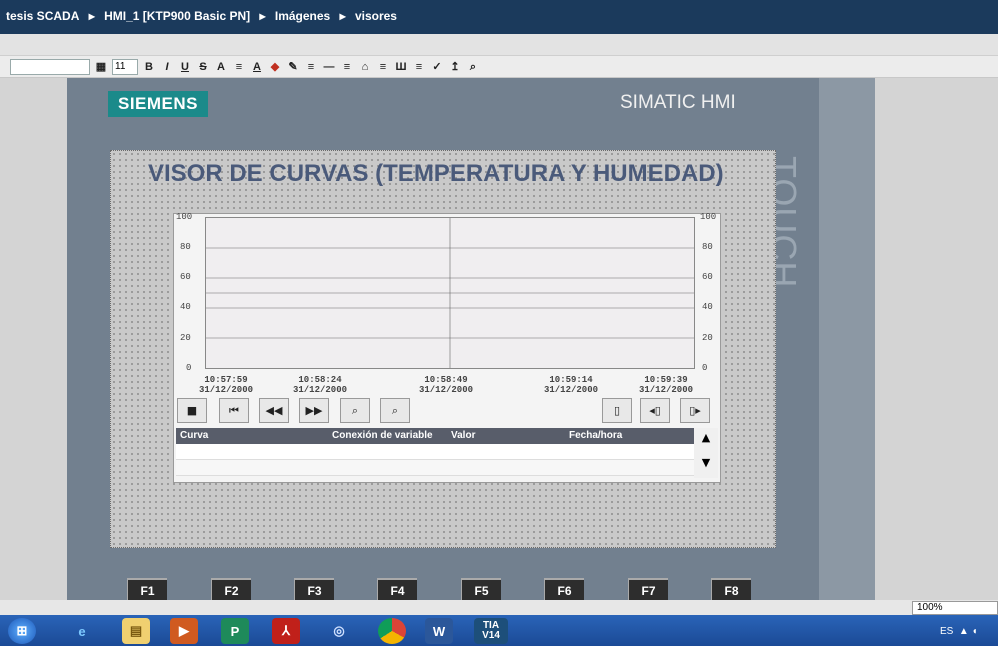 The height and width of the screenshot is (646, 998). Describe the element at coordinates (314, 589) in the screenshot. I see `fkey-f3: F3` at that location.